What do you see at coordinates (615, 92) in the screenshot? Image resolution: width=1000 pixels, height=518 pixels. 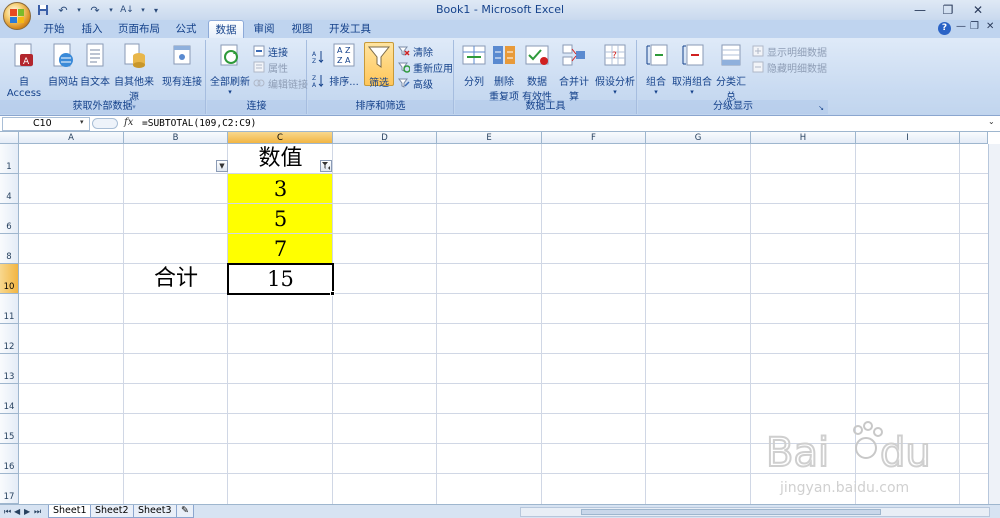 I see `what-if-dropdown-icon: ▾` at bounding box center [615, 92].